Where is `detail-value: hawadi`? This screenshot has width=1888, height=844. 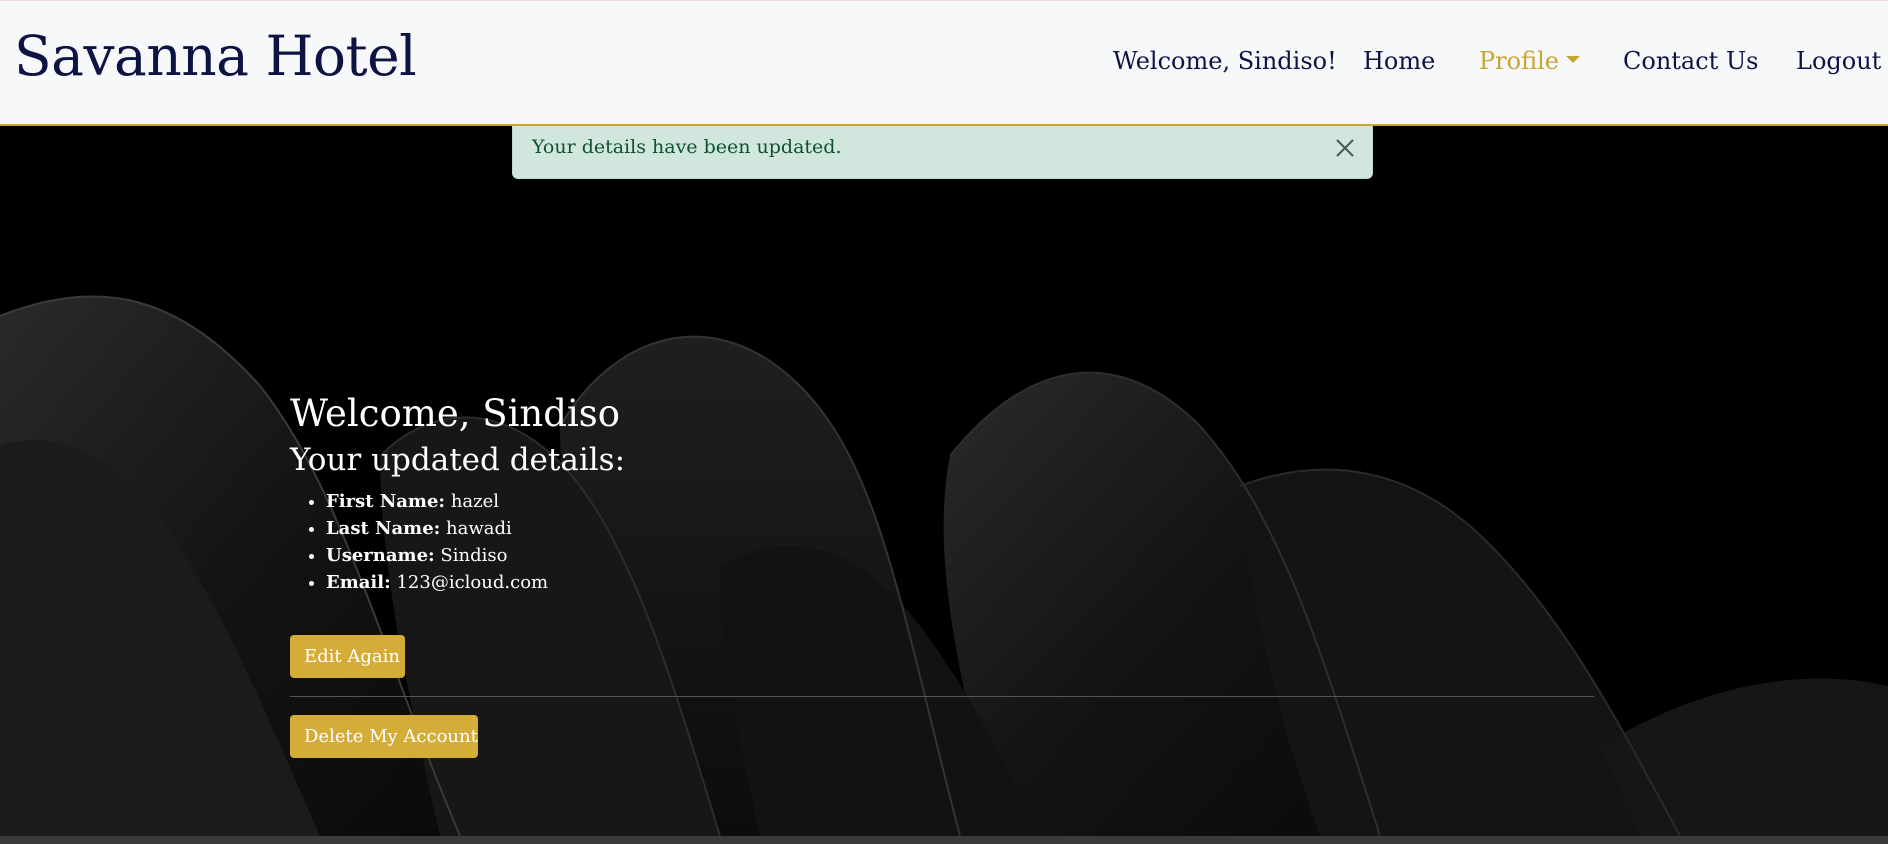 detail-value: hawadi is located at coordinates (479, 528).